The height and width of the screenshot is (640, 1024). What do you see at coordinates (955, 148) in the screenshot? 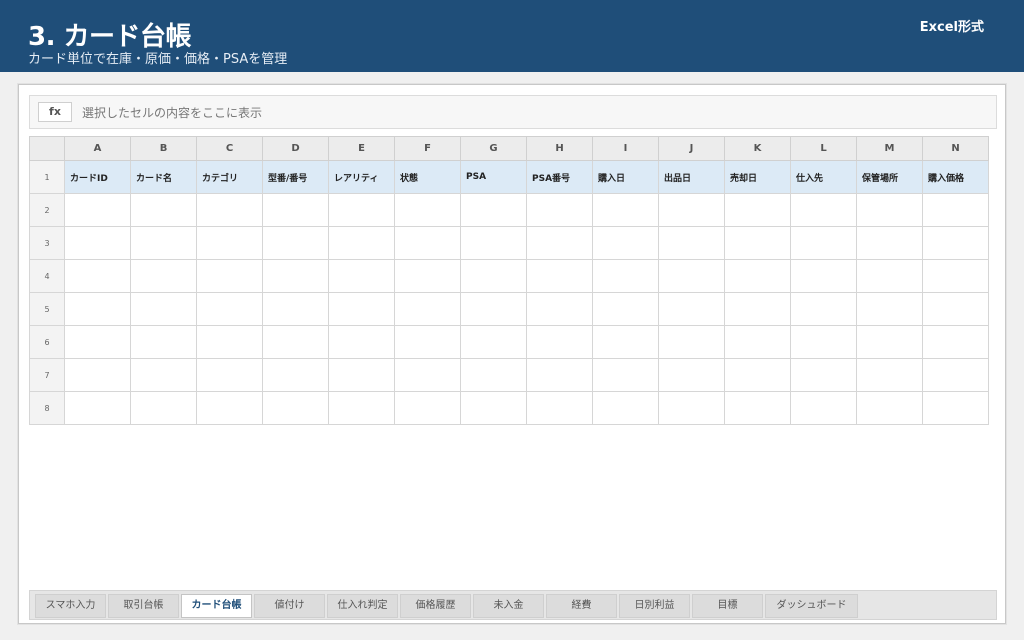
I see `column-header-n: N` at bounding box center [955, 148].